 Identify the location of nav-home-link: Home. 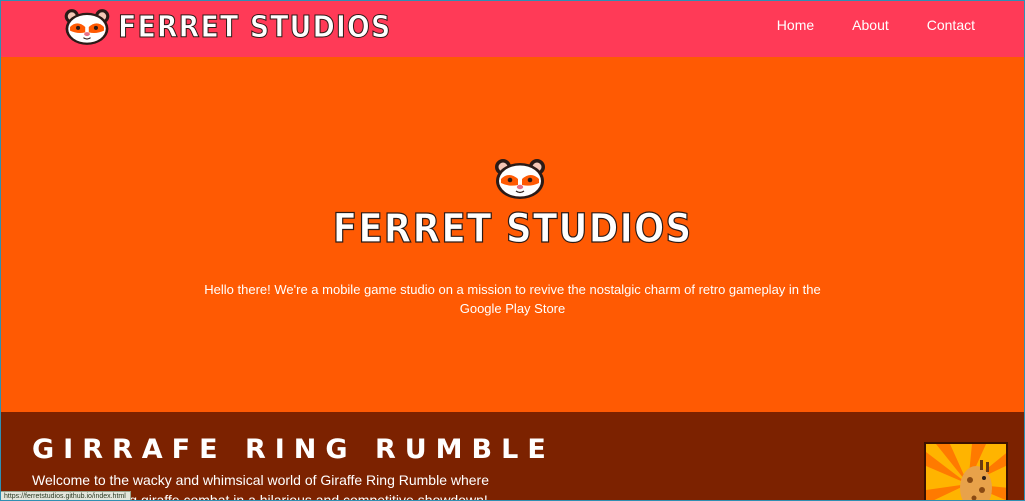
(795, 25).